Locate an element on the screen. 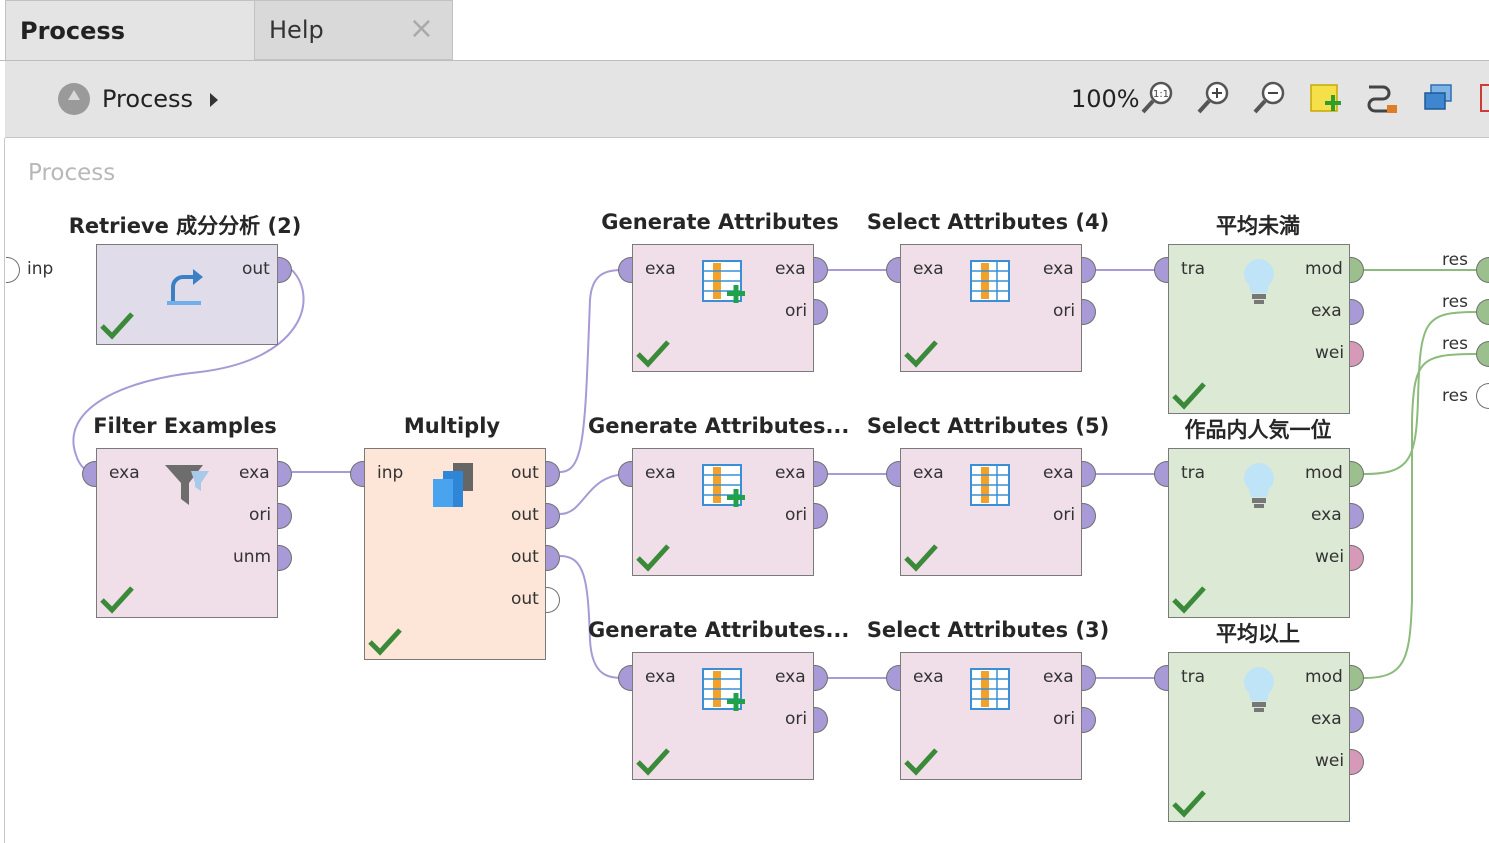 The height and width of the screenshot is (843, 1489). sel4-out-label-2: ori is located at coordinates (1064, 311).